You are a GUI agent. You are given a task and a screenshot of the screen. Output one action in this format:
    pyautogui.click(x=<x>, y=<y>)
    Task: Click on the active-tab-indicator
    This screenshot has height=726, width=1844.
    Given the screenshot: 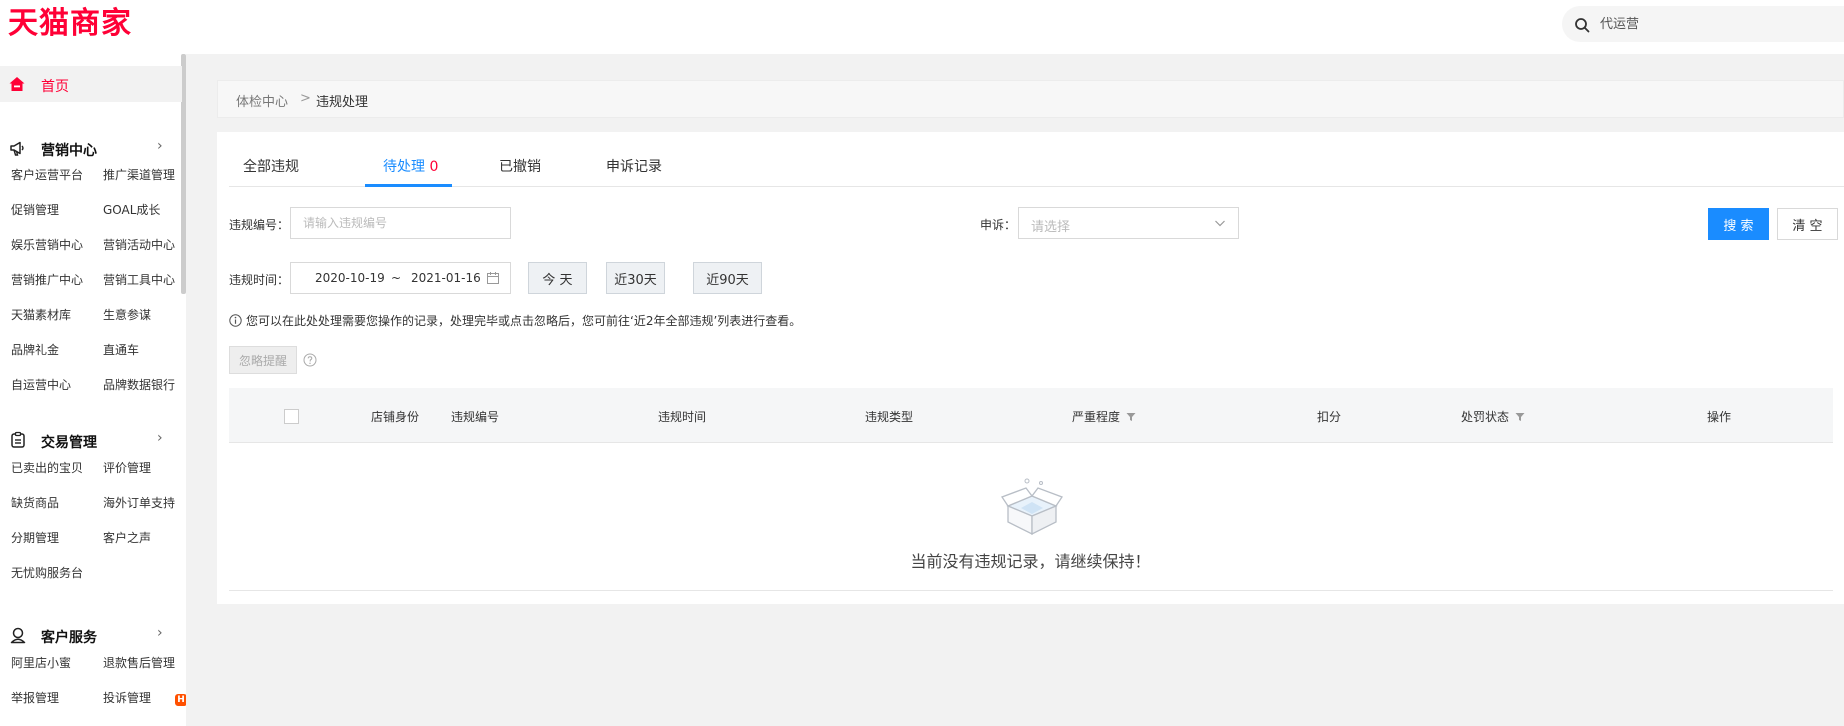 What is the action you would take?
    pyautogui.click(x=408, y=185)
    